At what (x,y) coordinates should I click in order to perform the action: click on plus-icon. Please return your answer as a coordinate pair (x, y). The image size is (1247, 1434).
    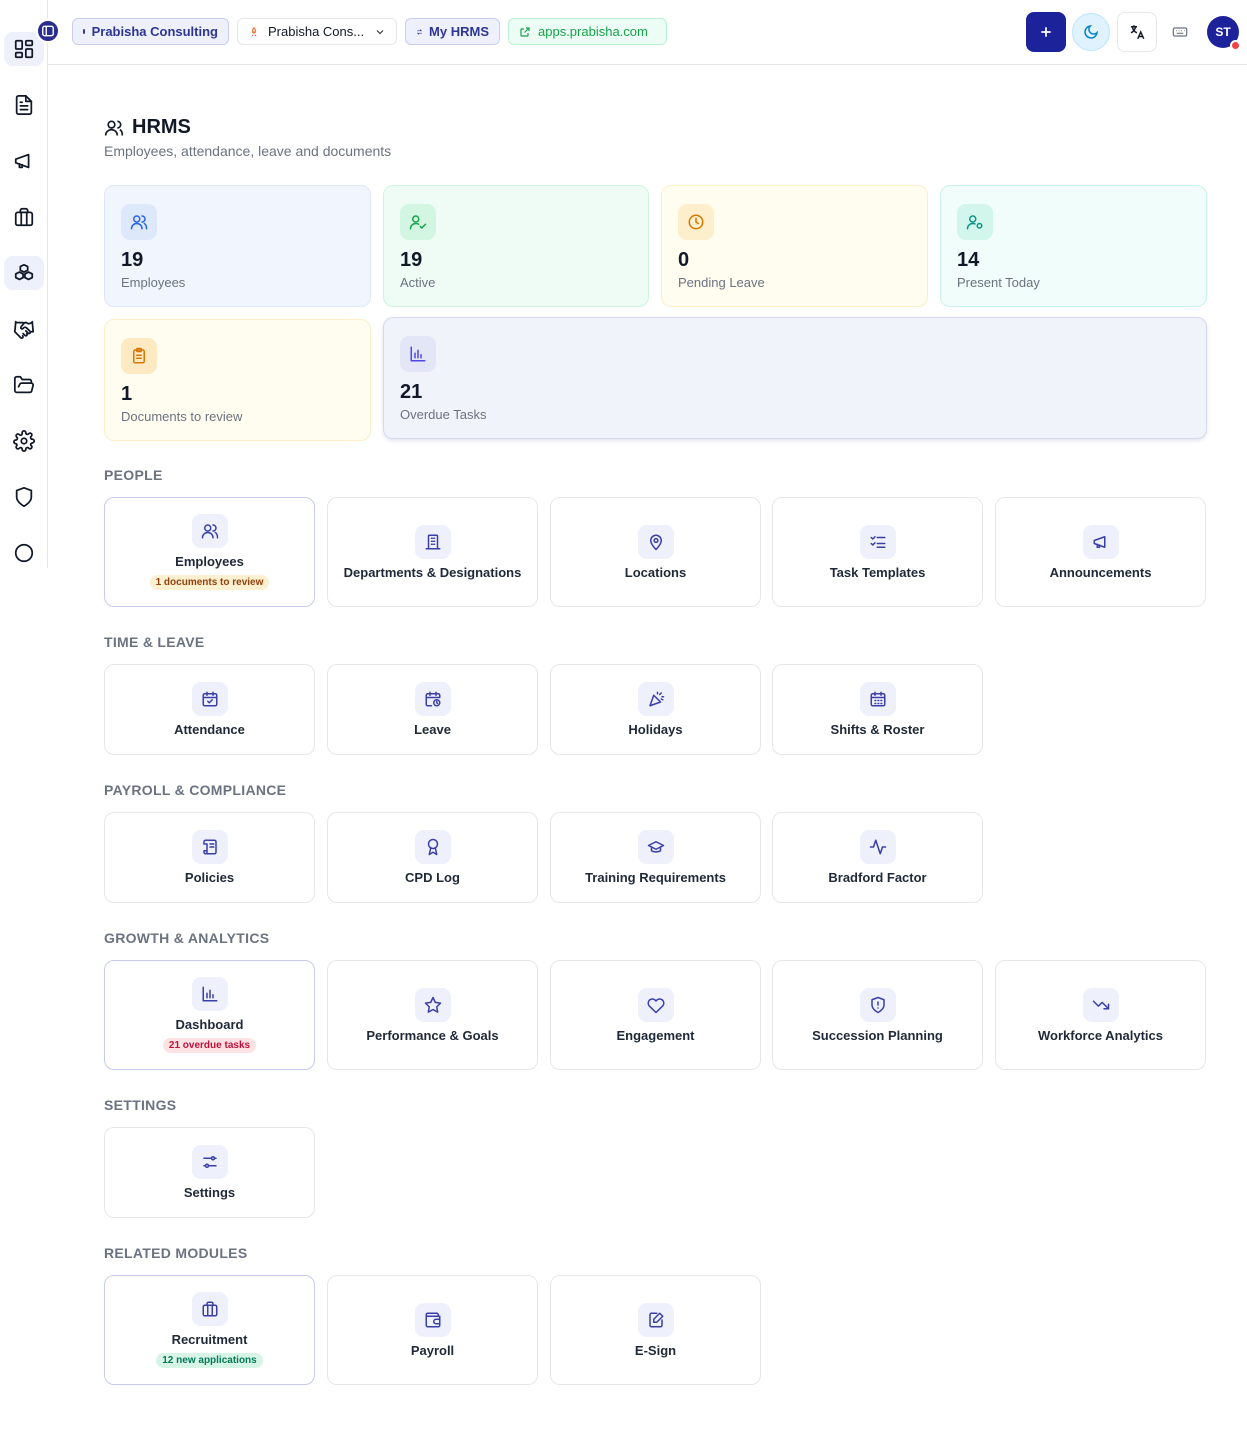
    Looking at the image, I should click on (1046, 32).